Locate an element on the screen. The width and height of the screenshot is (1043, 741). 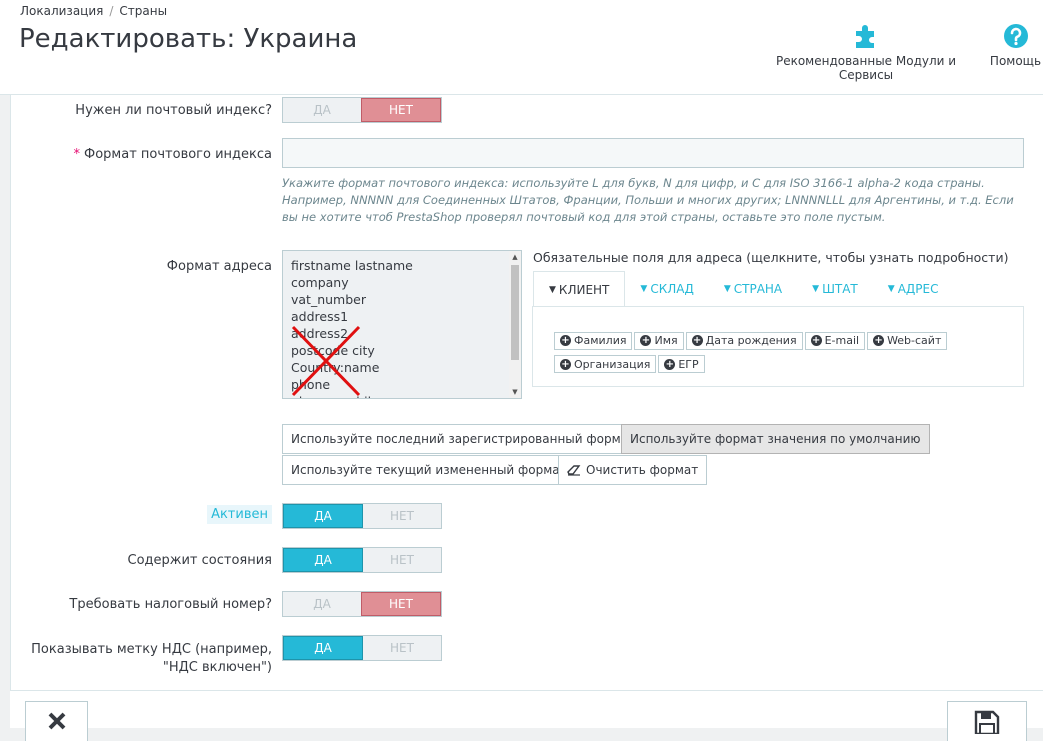
clear-format-button: Очистить формат is located at coordinates (633, 470).